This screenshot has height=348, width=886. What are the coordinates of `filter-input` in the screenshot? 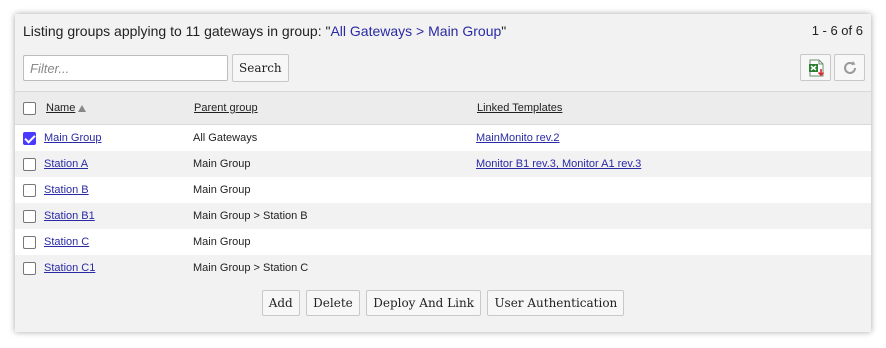 It's located at (125, 68).